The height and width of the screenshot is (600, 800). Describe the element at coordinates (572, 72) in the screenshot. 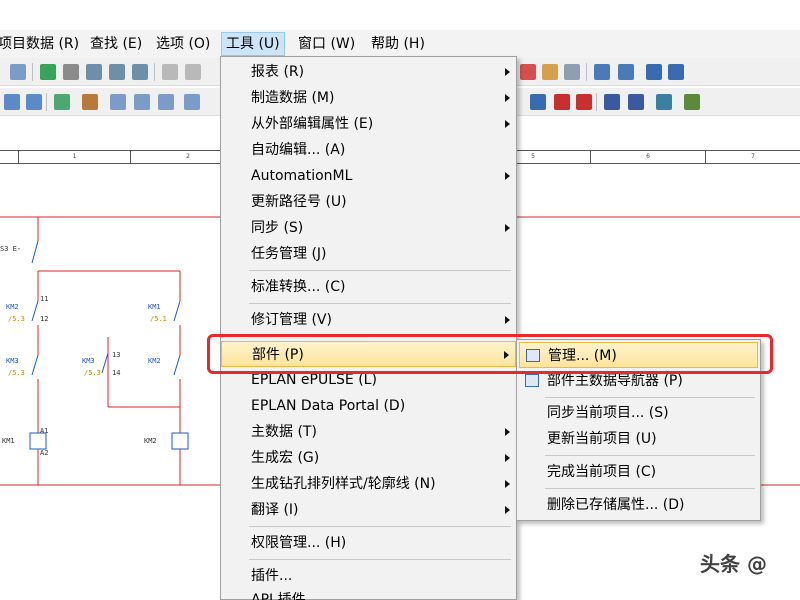

I see `report-list-icon` at that location.